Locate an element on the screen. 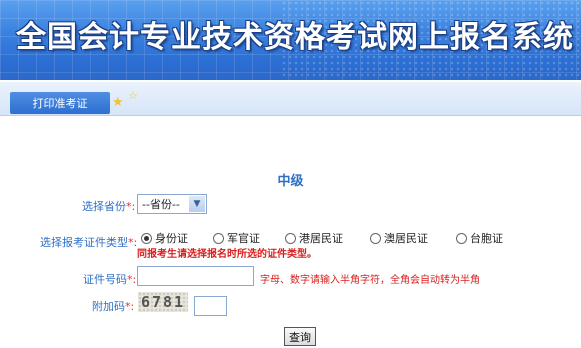 The image size is (581, 348). nav-strip: 打印准考证 ★ ☆ is located at coordinates (290, 99).